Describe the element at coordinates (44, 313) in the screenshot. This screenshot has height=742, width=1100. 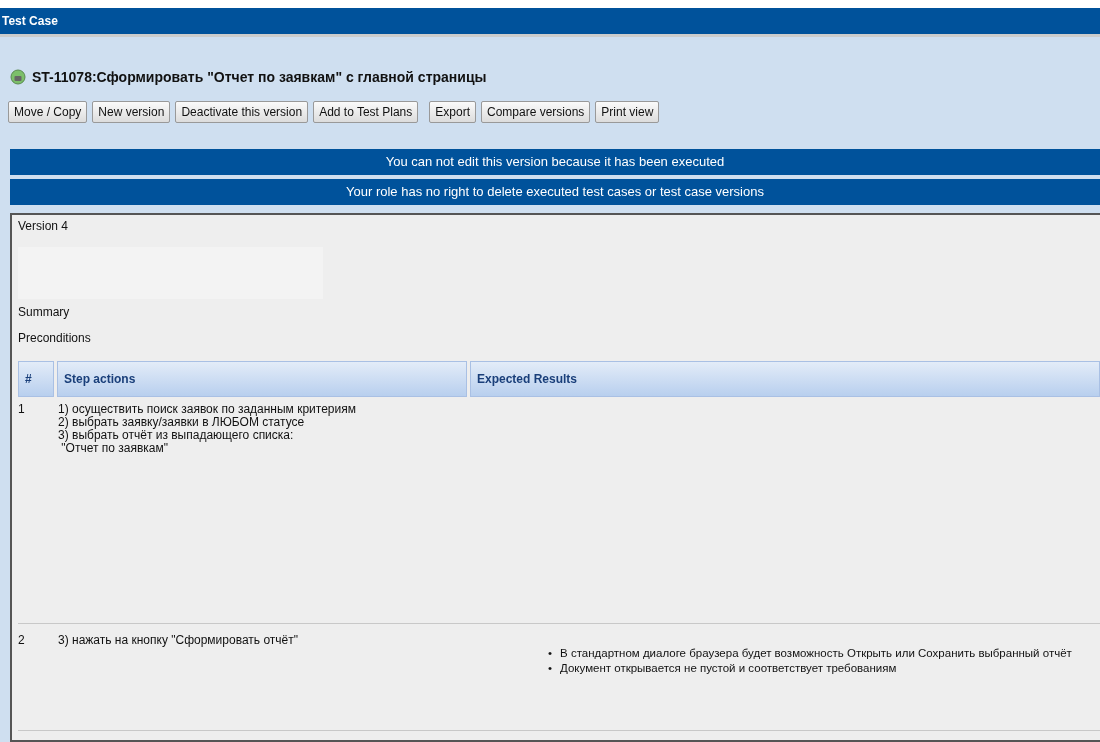
I see `summary-label: Summary` at that location.